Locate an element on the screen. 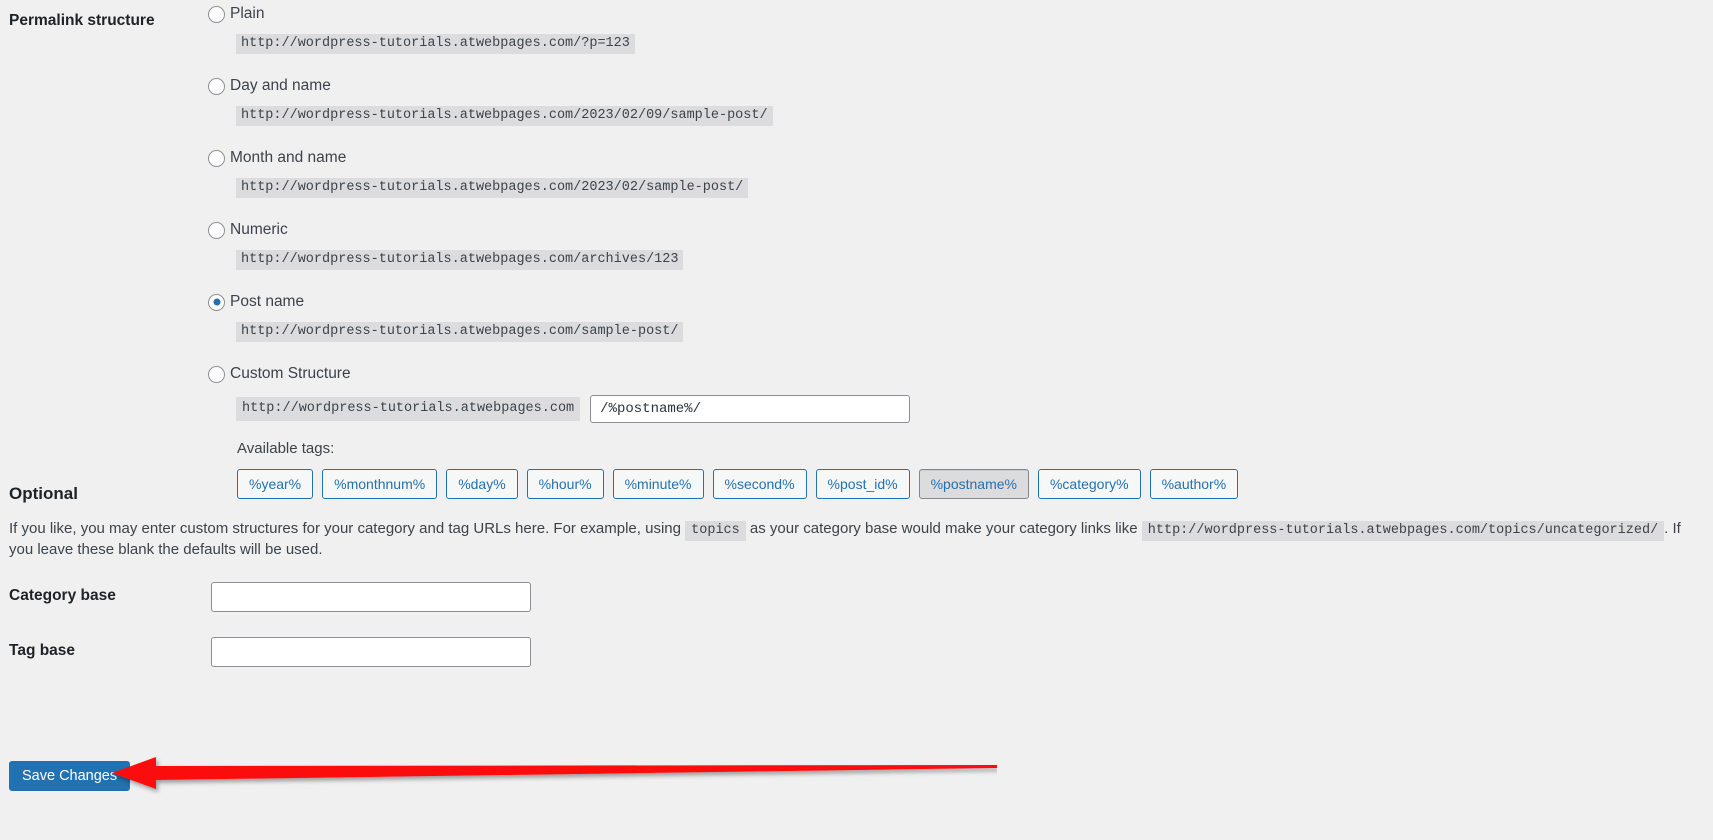  tag-button-category: %category% is located at coordinates (1089, 484).